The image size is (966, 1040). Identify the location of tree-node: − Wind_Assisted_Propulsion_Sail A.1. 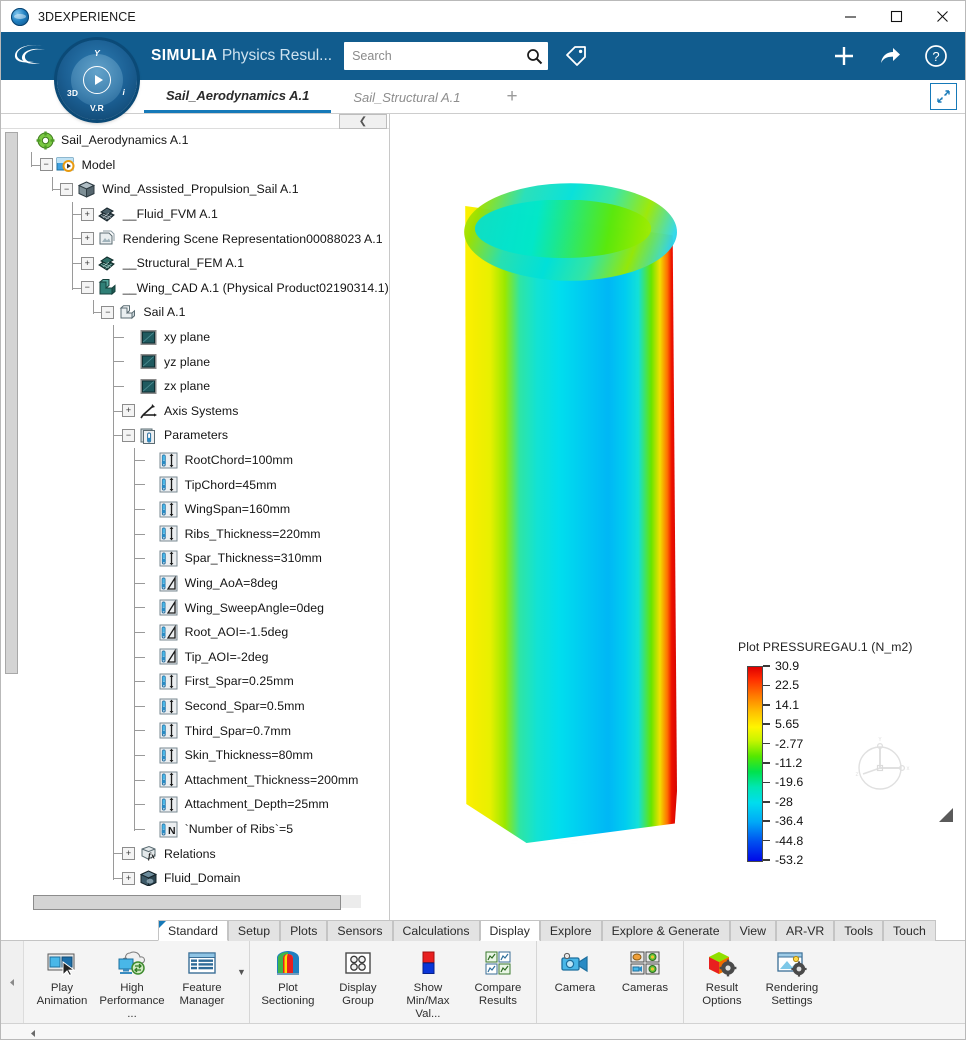
(175, 189).